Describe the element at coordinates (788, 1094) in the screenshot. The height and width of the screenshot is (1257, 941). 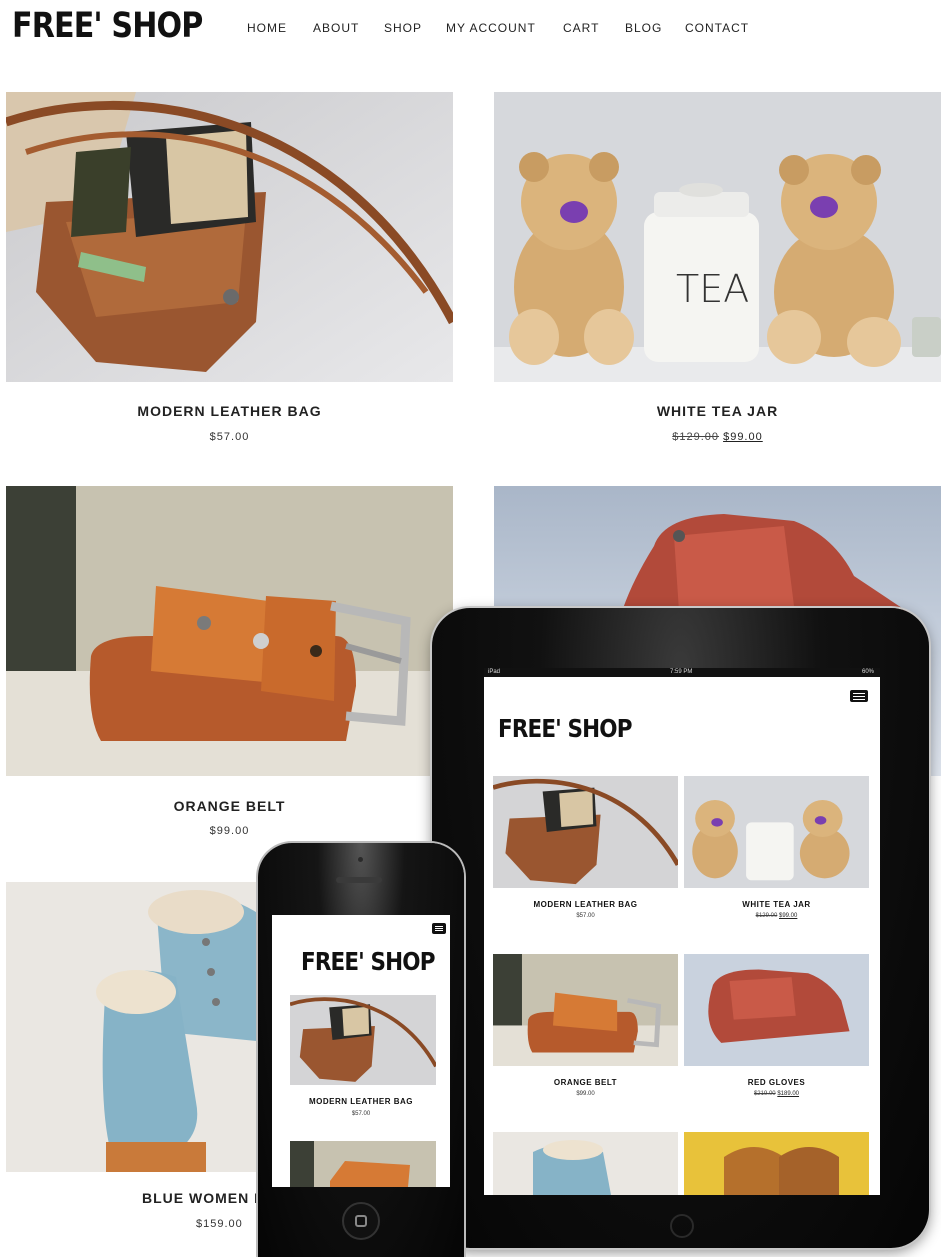
I see `sale-price: $189.00` at that location.